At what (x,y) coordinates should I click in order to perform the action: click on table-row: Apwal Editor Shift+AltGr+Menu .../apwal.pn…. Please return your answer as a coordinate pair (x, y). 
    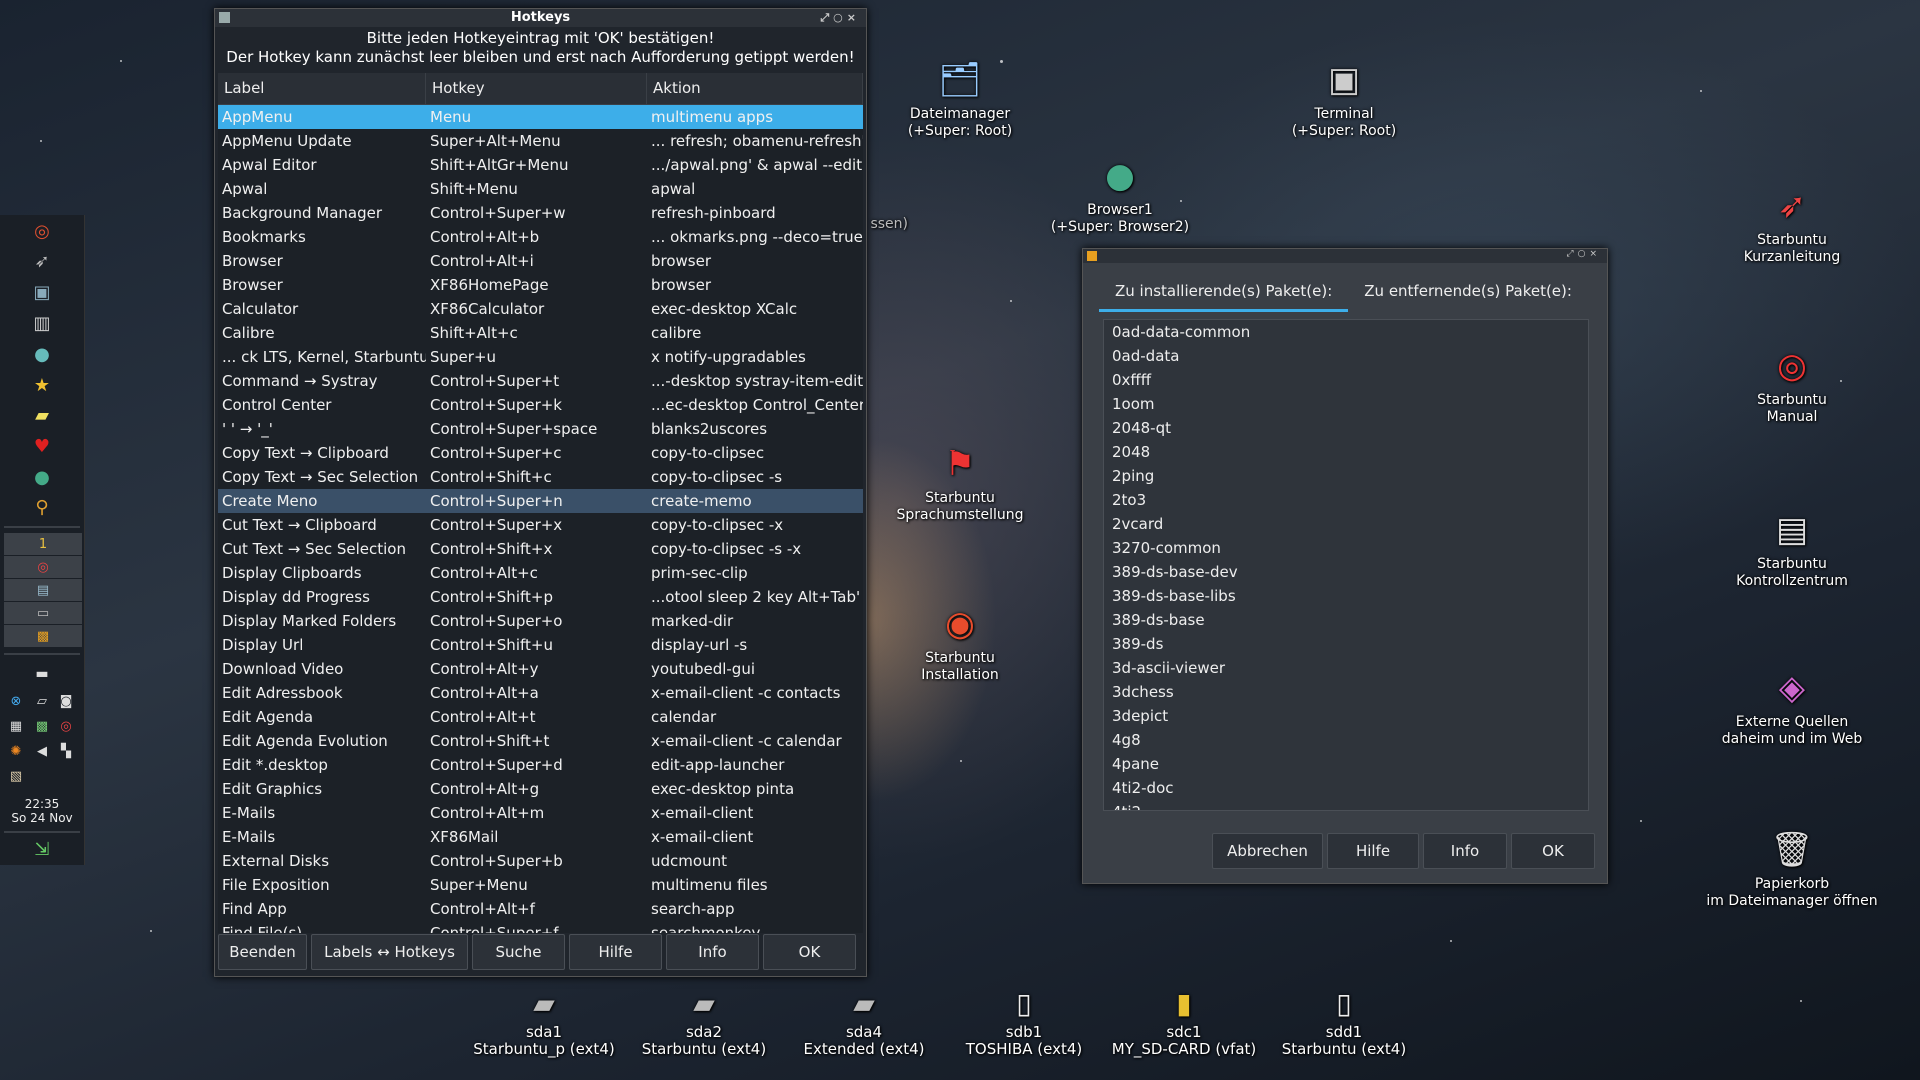
    Looking at the image, I should click on (540, 165).